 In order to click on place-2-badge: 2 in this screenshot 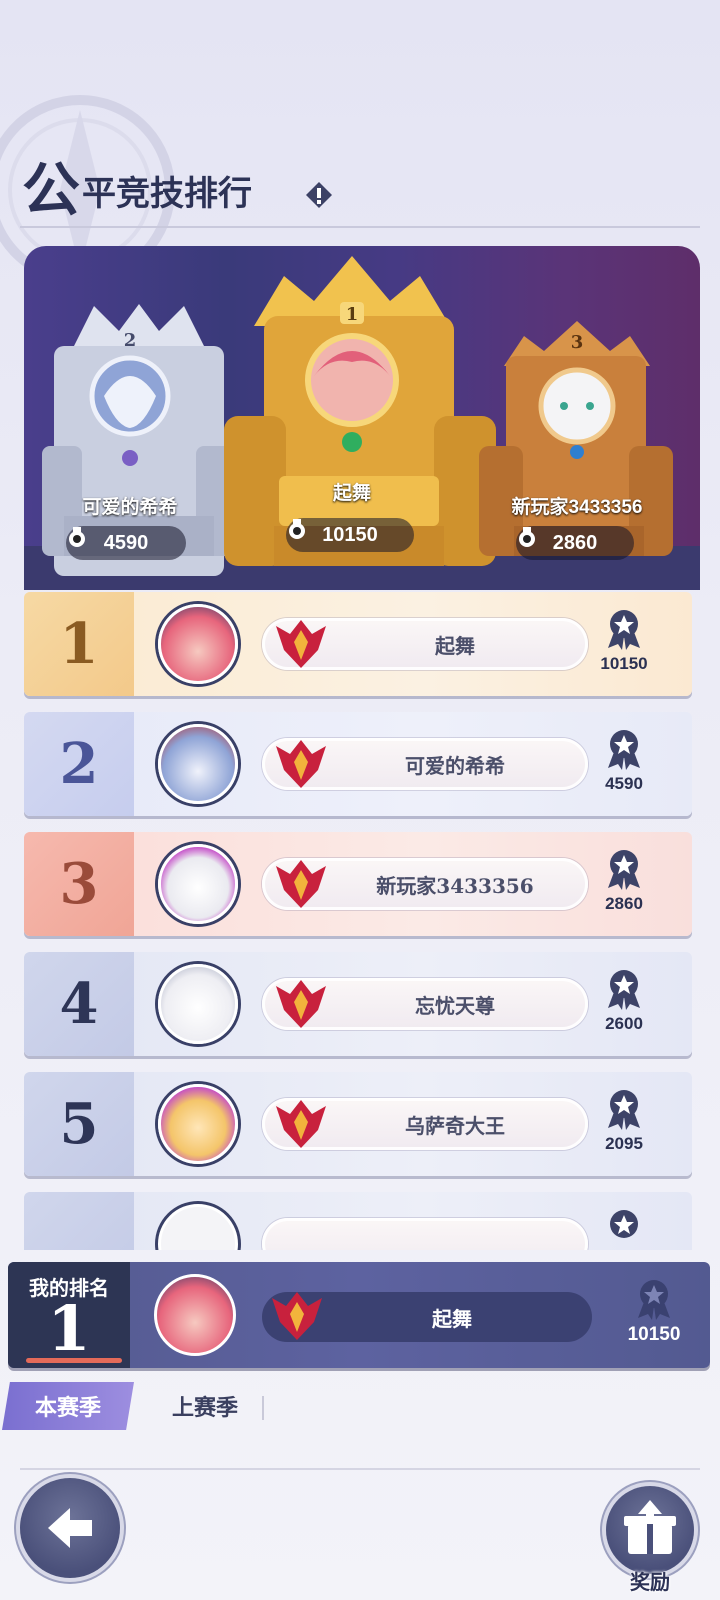, I will do `click(130, 340)`.